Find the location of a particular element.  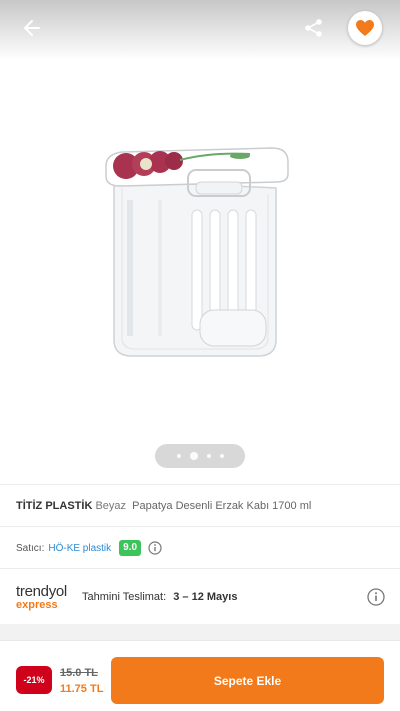

share-icon is located at coordinates (313, 28).